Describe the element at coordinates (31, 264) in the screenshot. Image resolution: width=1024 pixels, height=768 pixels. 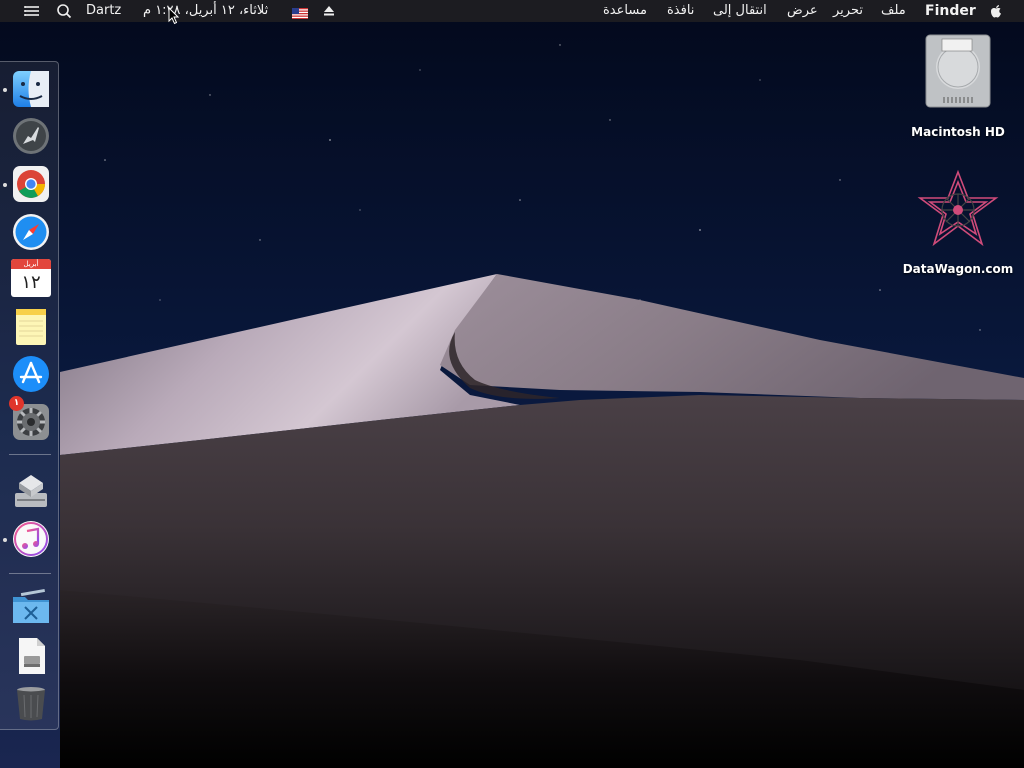
I see `calendar-month: أبريل` at that location.